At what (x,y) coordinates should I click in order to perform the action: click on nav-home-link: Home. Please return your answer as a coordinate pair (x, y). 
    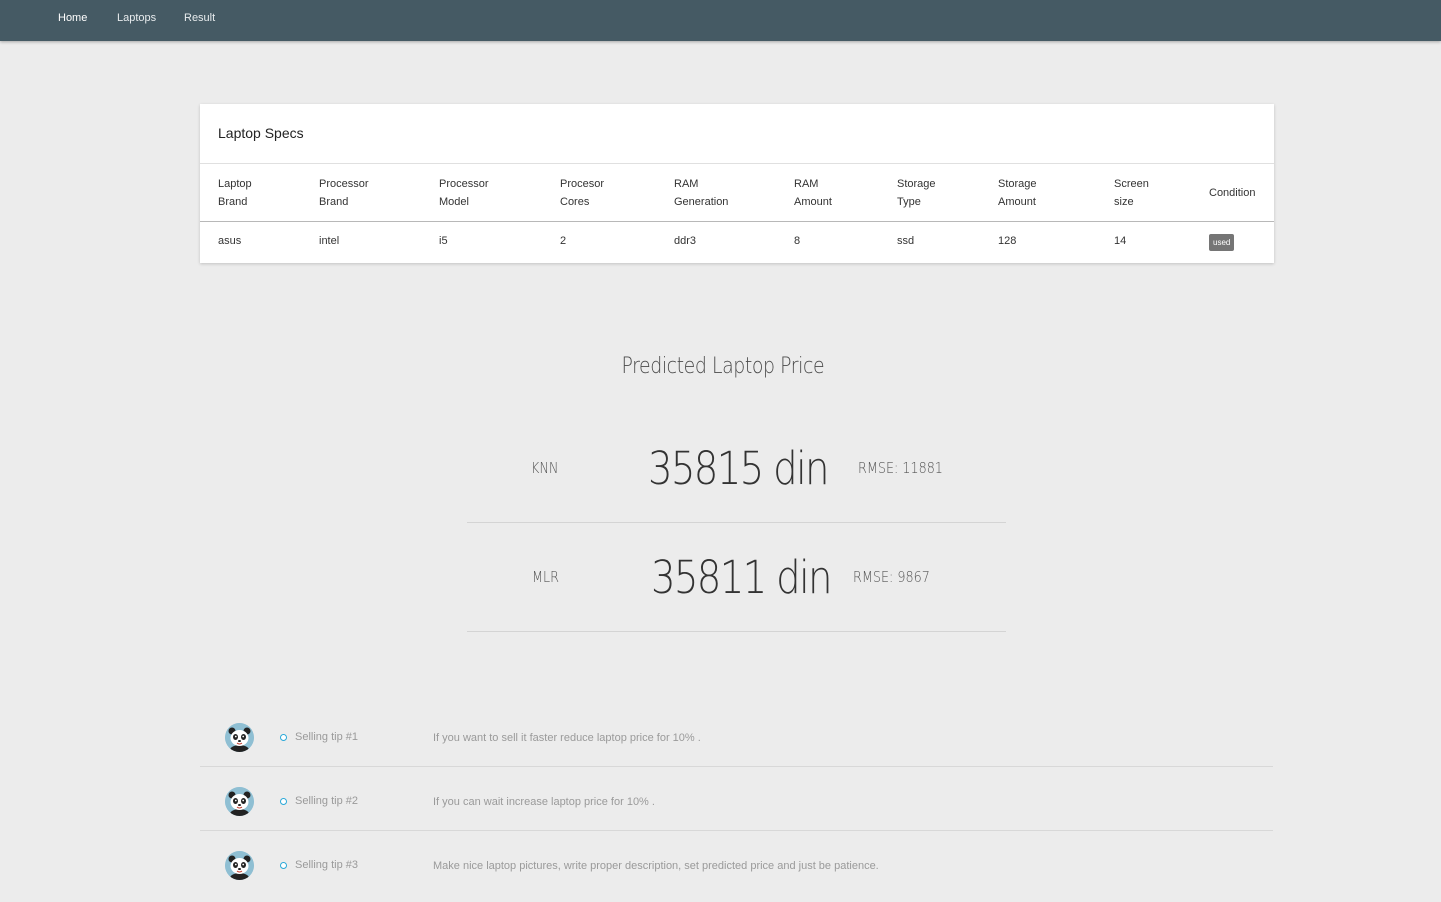
    Looking at the image, I should click on (72, 18).